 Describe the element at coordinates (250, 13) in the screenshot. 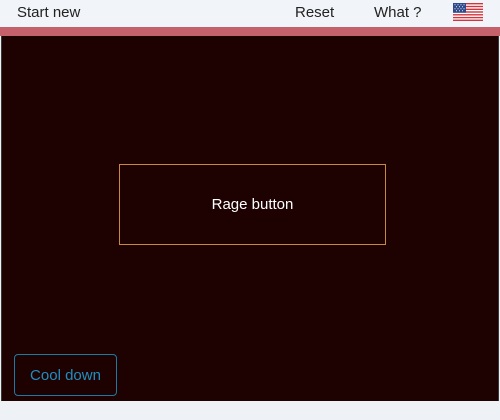

I see `top-navigation-bar: Start new Reset What ?` at that location.